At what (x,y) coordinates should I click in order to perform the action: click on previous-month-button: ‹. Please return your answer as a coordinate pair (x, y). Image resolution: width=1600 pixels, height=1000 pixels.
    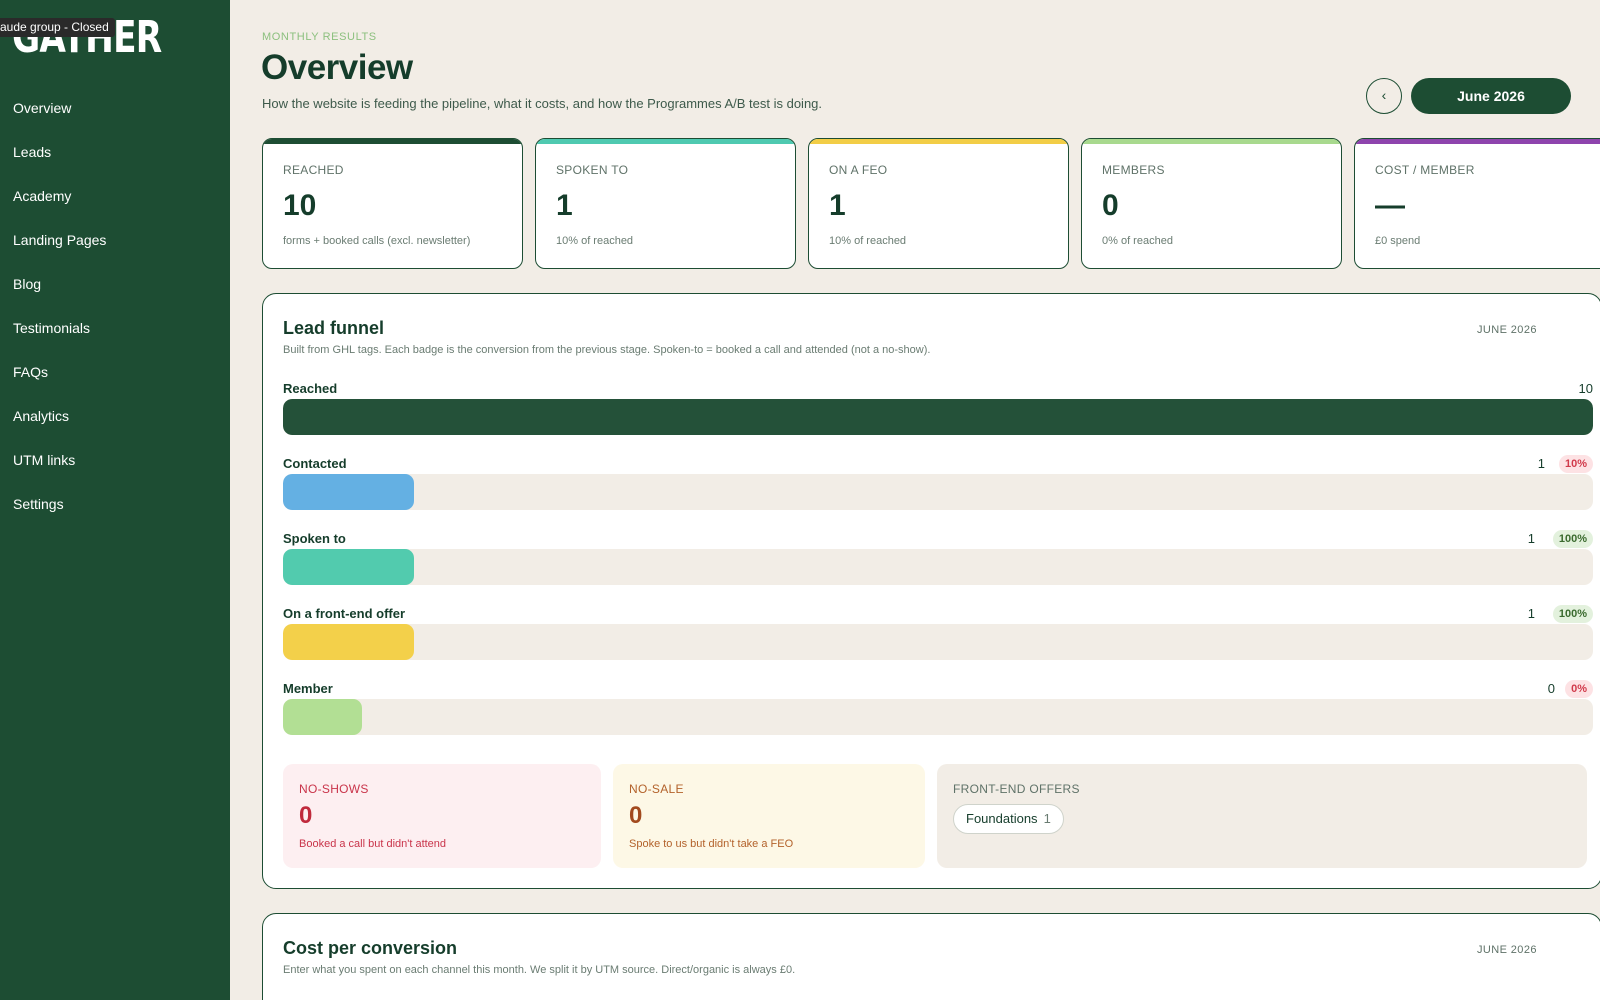
    Looking at the image, I should click on (1384, 96).